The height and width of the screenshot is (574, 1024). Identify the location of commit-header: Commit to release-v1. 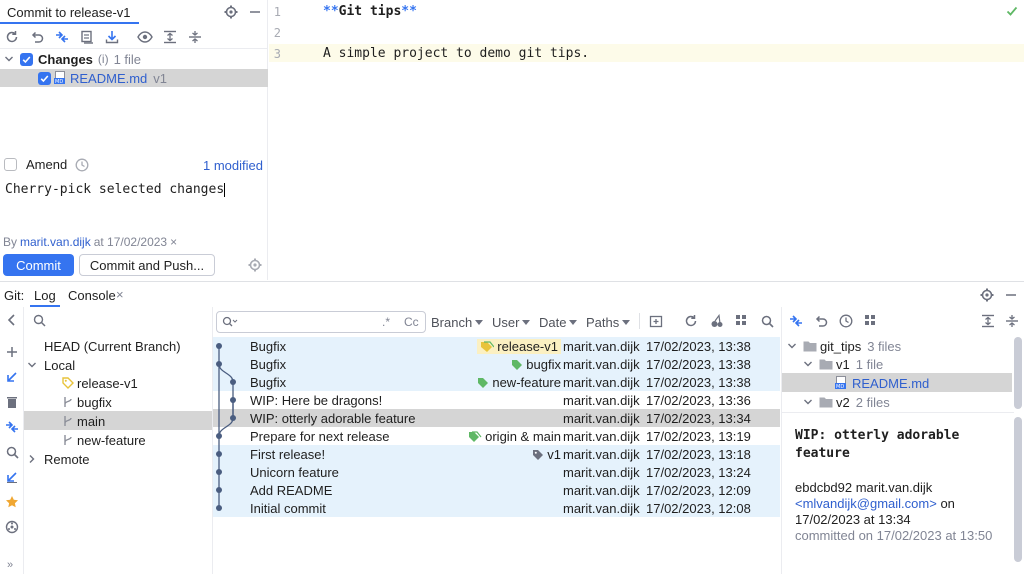
(134, 12).